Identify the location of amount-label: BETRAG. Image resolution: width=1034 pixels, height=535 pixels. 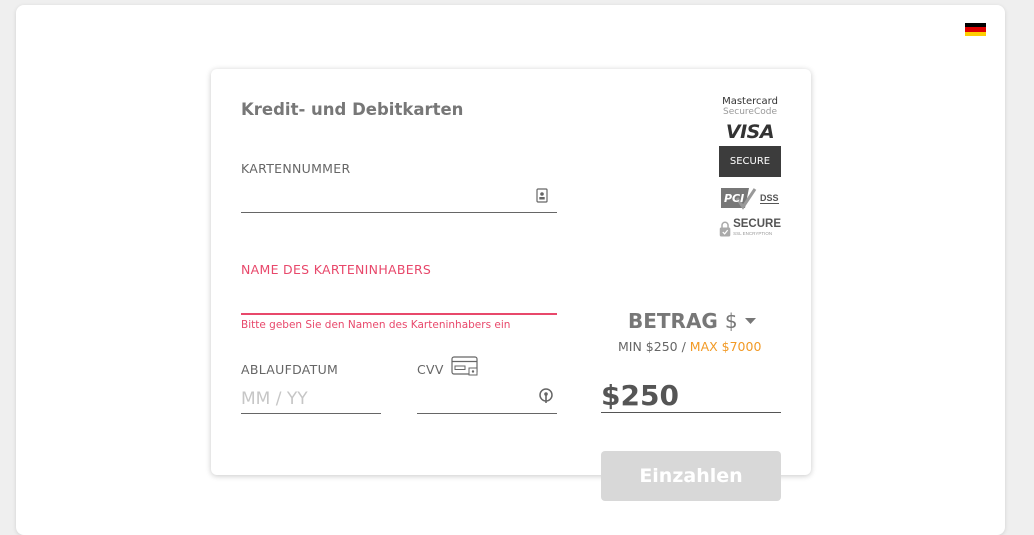
(673, 321).